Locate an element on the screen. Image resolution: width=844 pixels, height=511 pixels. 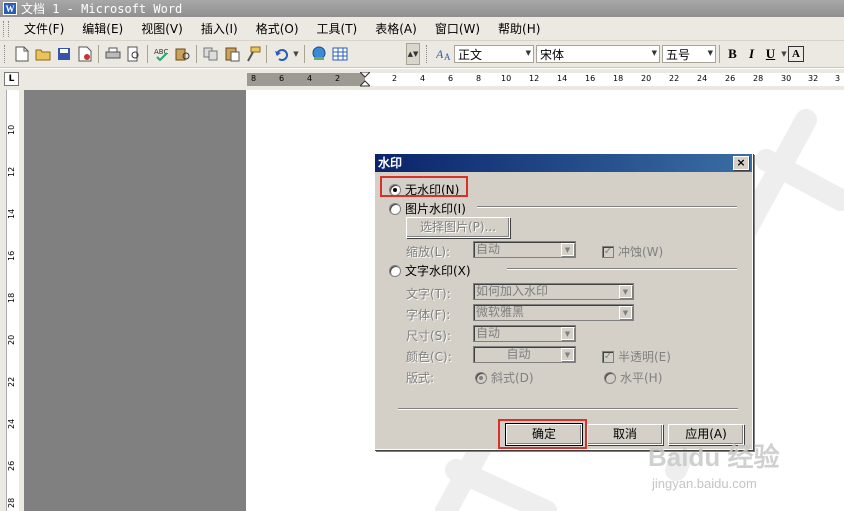
new-document-icon is located at coordinates (21, 54).